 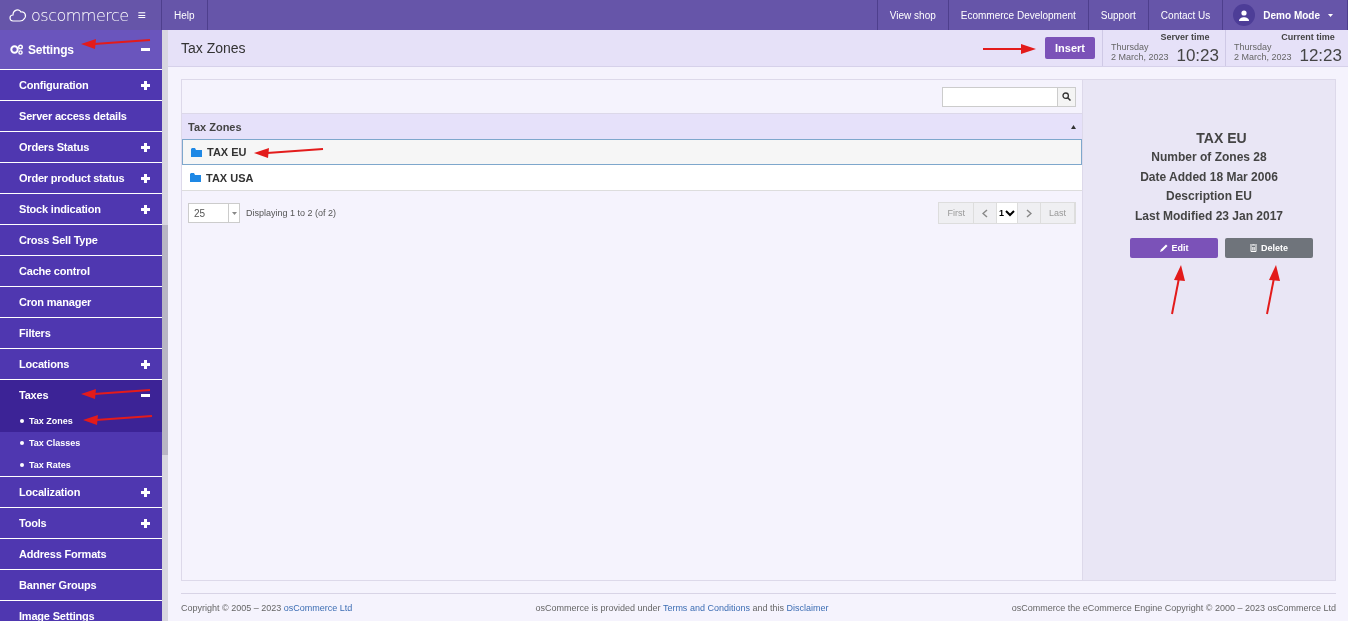 I want to click on zone-name: TAX USA, so click(x=230, y=177).